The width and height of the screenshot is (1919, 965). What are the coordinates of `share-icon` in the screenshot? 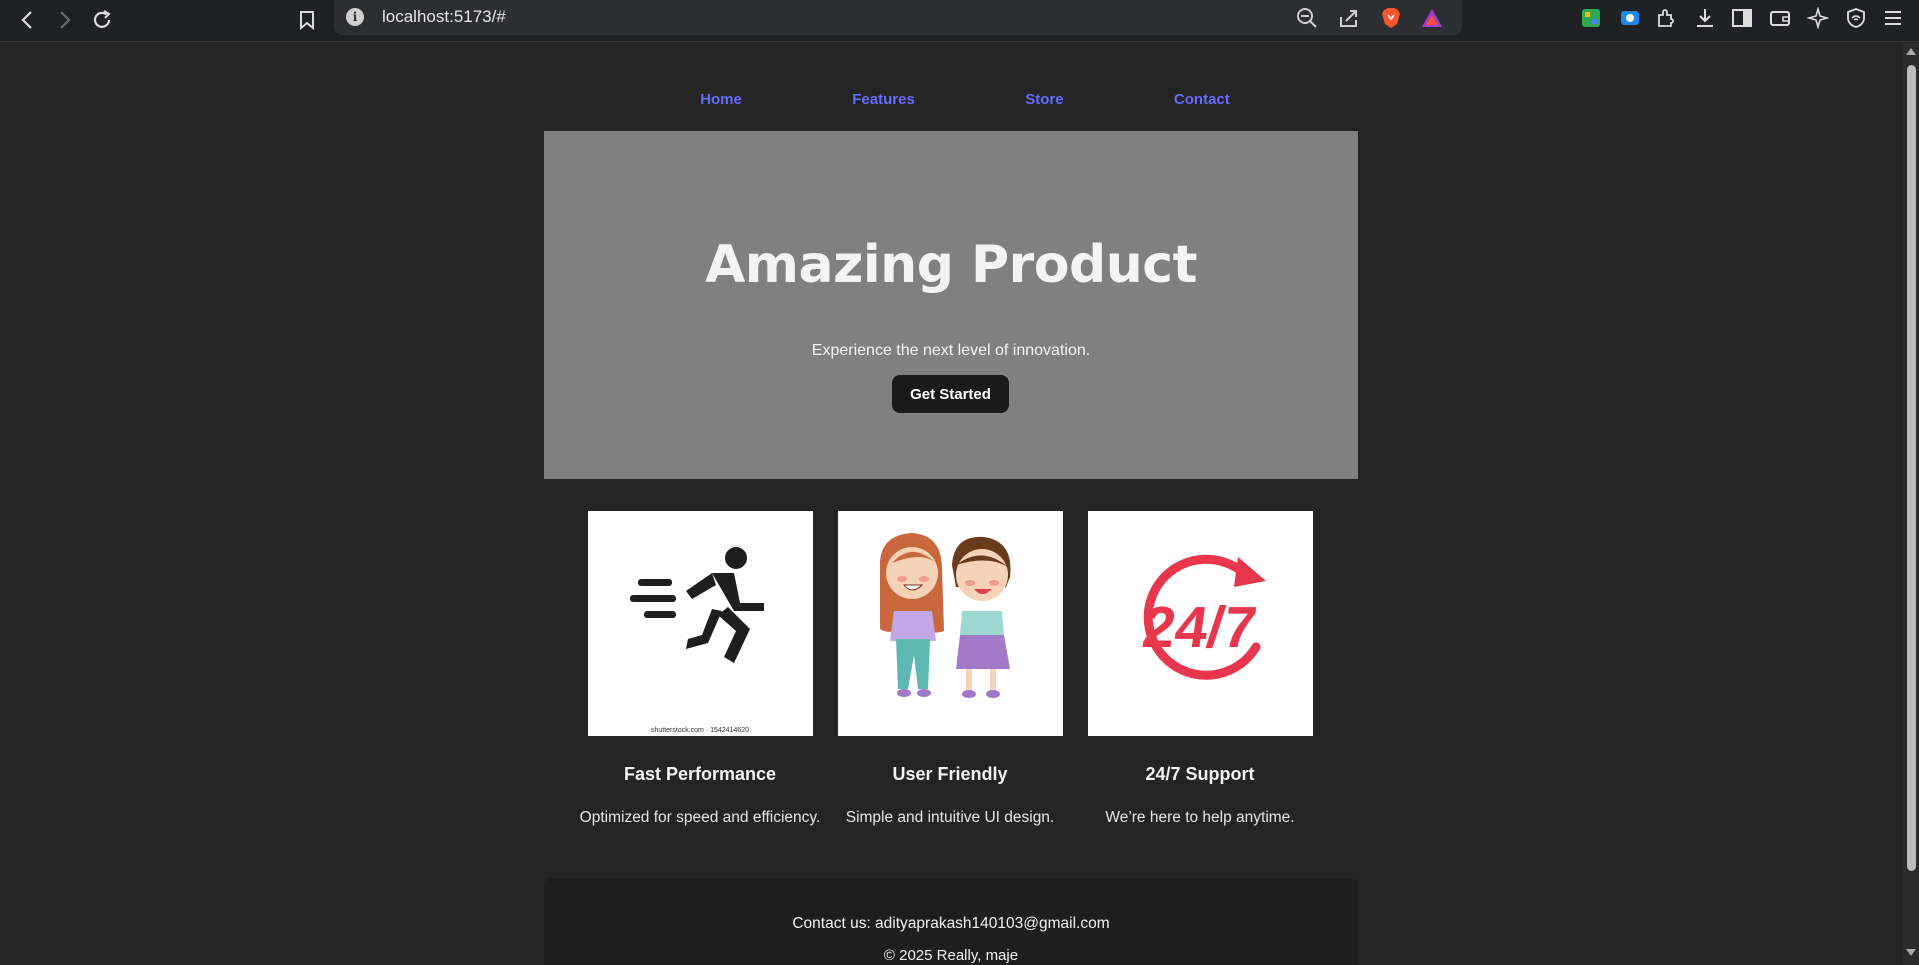 It's located at (1349, 18).